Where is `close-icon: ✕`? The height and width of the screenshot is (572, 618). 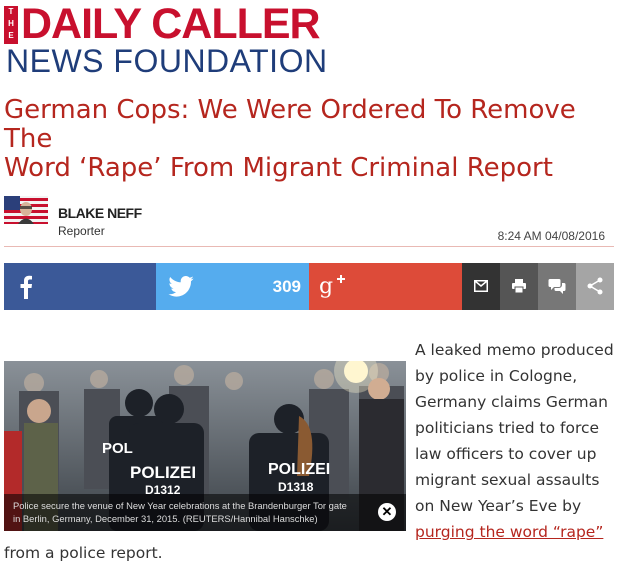 close-icon: ✕ is located at coordinates (387, 511).